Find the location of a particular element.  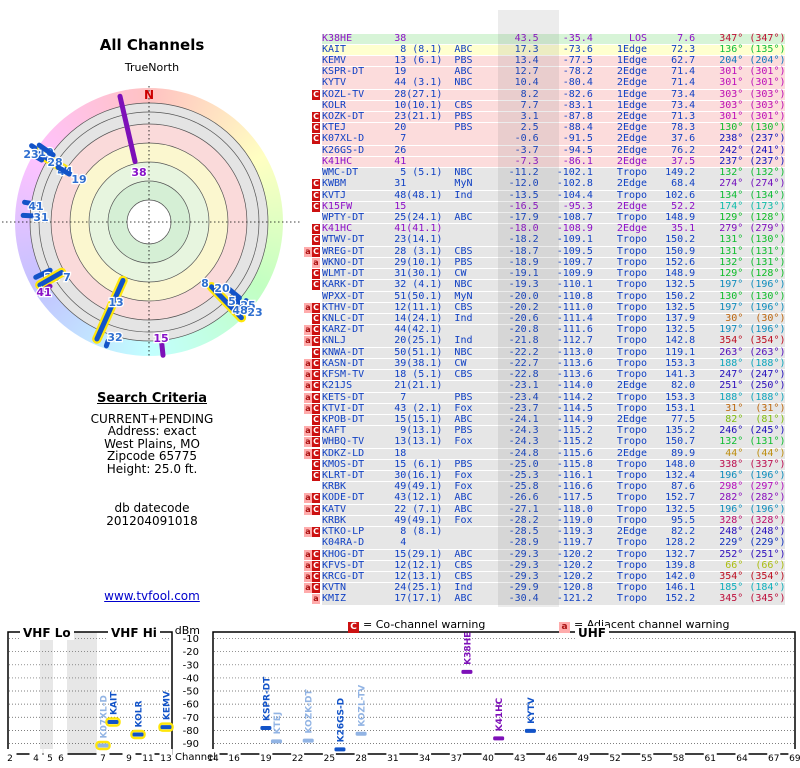

dbm-tick-label: -70 is located at coordinates (191, 718).